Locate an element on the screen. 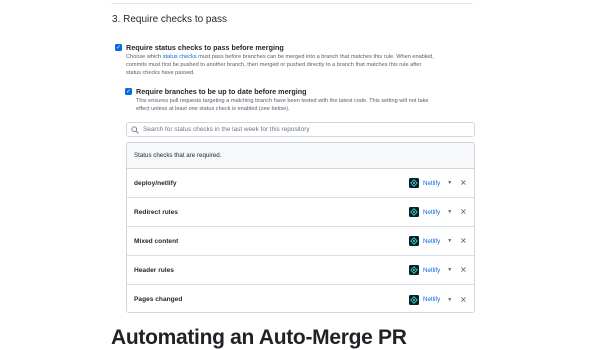 This screenshot has width=600, height=350. check-name: Redirect rules is located at coordinates (156, 212).